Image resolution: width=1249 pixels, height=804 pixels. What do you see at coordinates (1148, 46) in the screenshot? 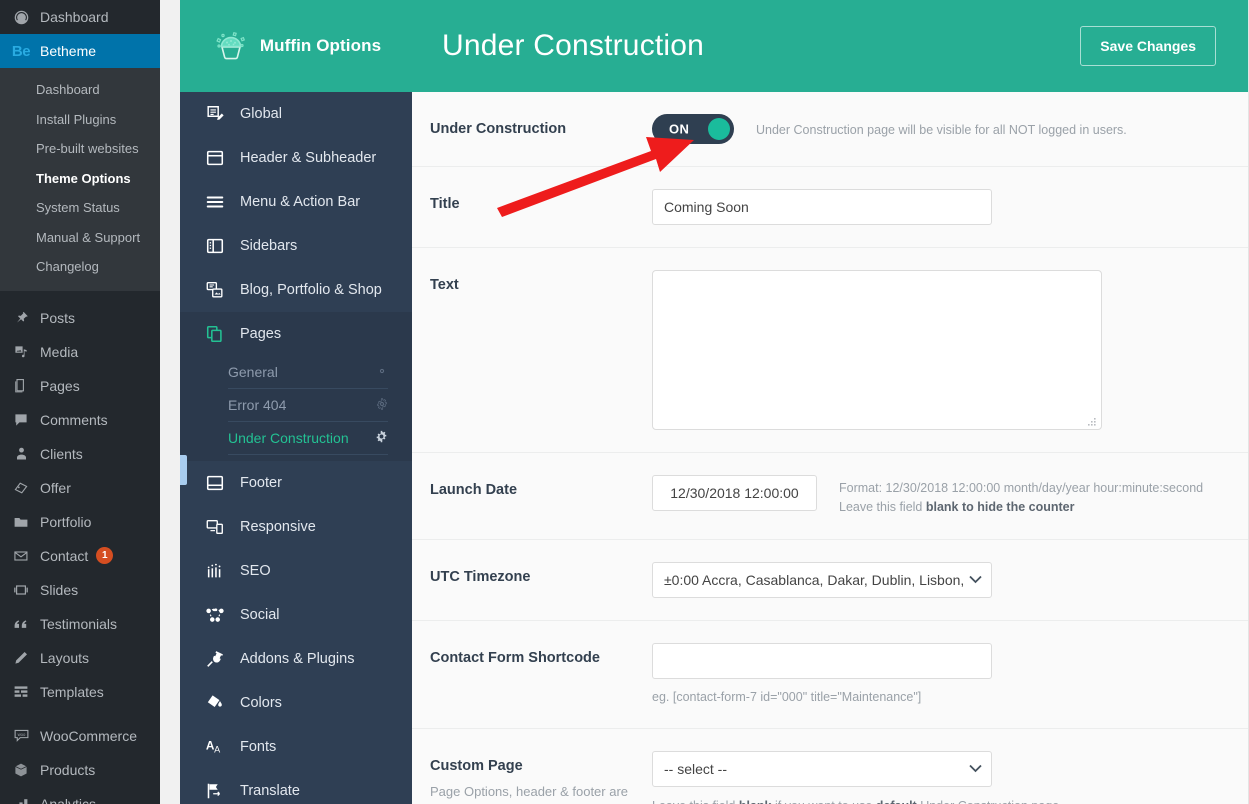
I see `save-changes-button-top: Save Changes` at bounding box center [1148, 46].